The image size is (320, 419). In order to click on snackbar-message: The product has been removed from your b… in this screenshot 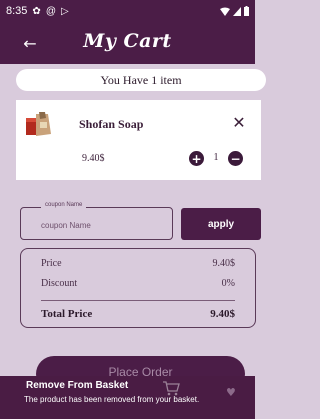, I will do `click(112, 399)`.